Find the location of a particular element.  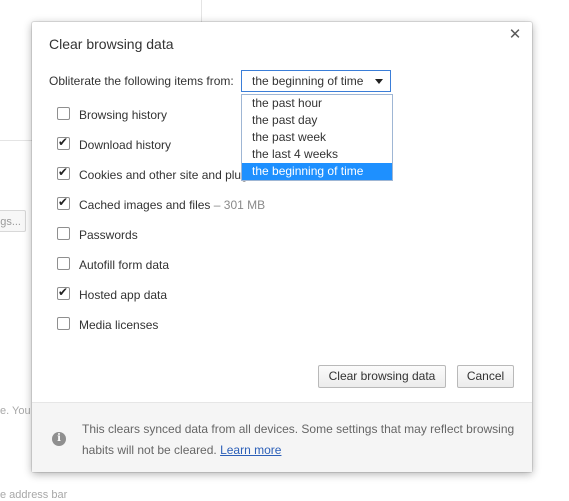

time-range-selected-value: the beginning of time is located at coordinates (308, 81).